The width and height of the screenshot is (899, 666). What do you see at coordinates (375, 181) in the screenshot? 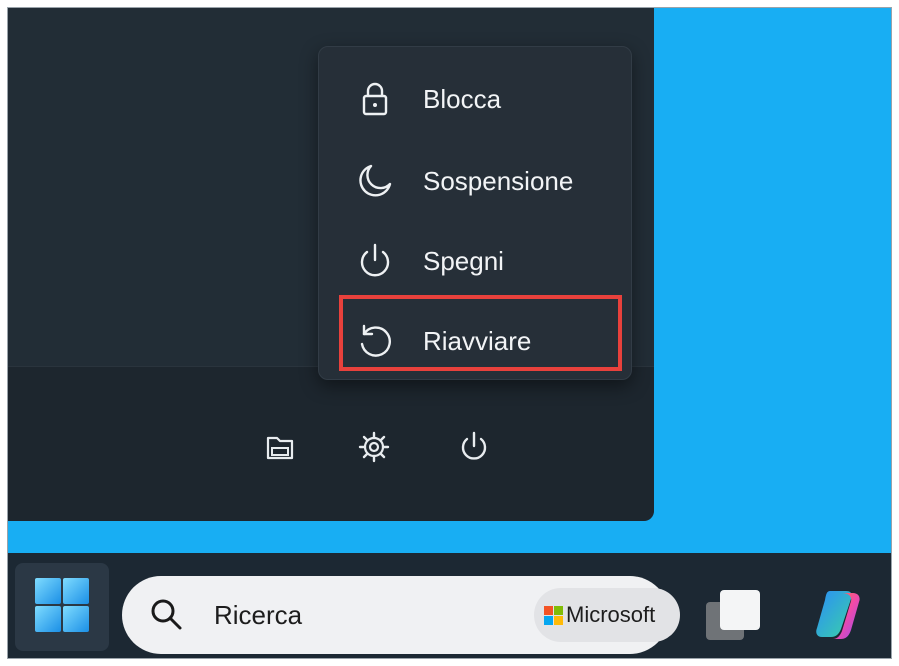
I see `moon-icon` at bounding box center [375, 181].